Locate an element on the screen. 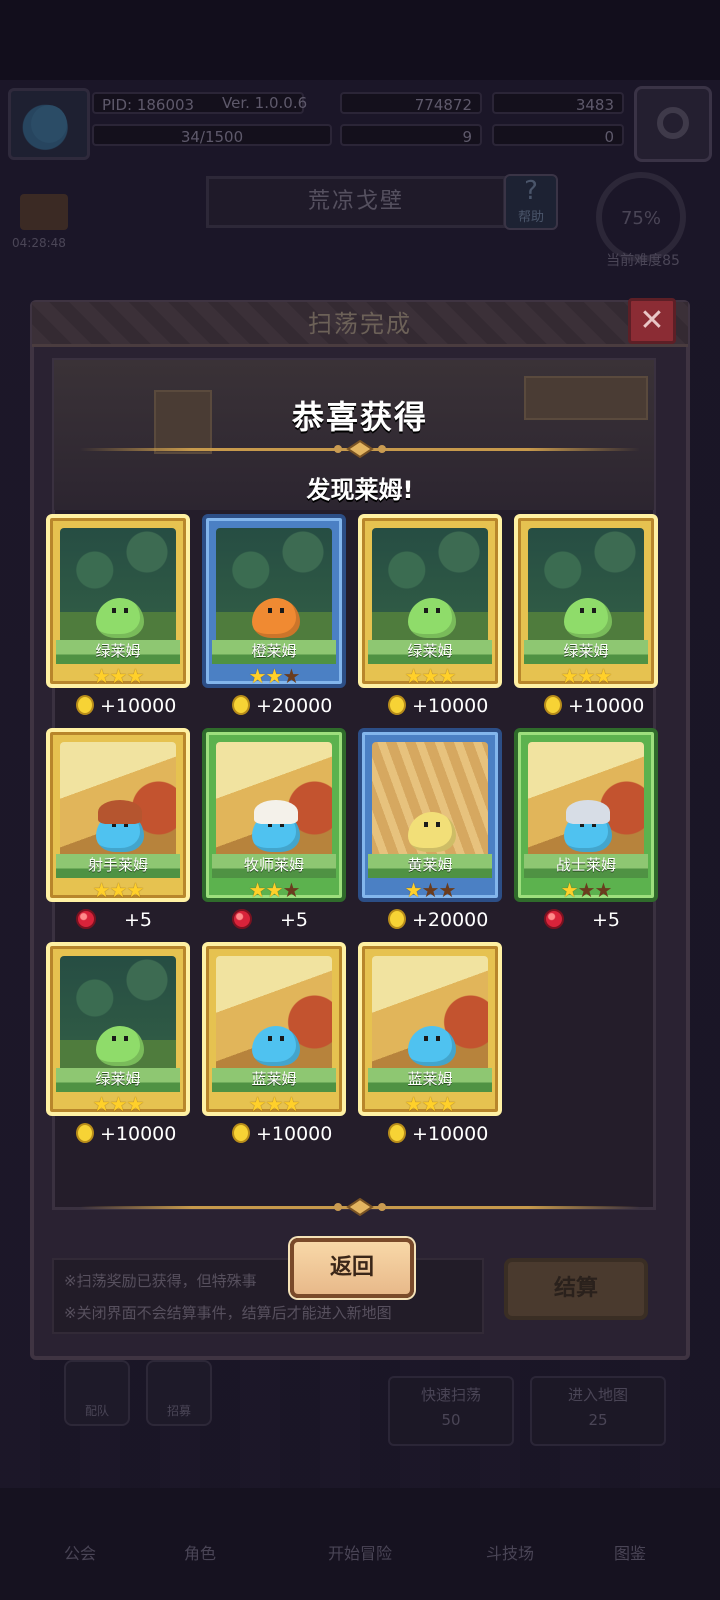 Image resolution: width=720 pixels, height=1600 pixels. slime-card: 黄莱姆 ★★★ is located at coordinates (430, 815).